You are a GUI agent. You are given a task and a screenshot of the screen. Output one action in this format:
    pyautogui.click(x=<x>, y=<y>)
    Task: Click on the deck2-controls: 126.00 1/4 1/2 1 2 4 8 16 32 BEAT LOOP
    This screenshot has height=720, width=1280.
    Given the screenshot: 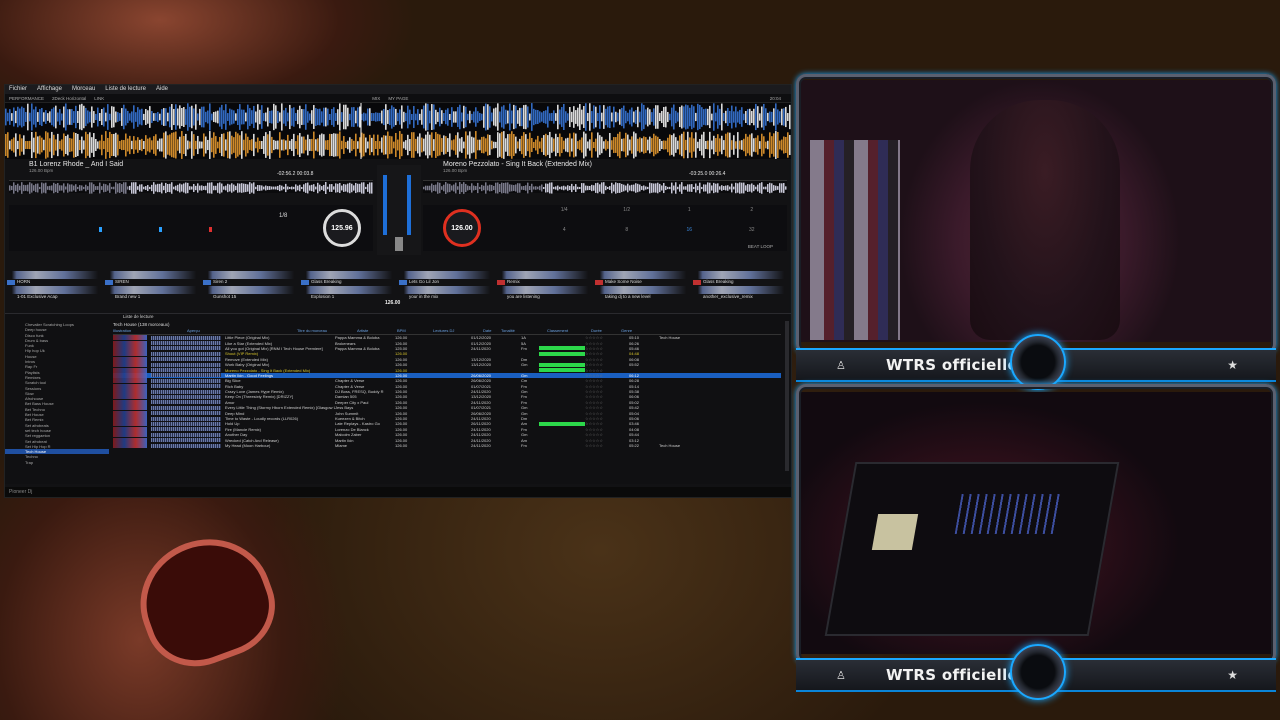 What is the action you would take?
    pyautogui.click(x=605, y=228)
    